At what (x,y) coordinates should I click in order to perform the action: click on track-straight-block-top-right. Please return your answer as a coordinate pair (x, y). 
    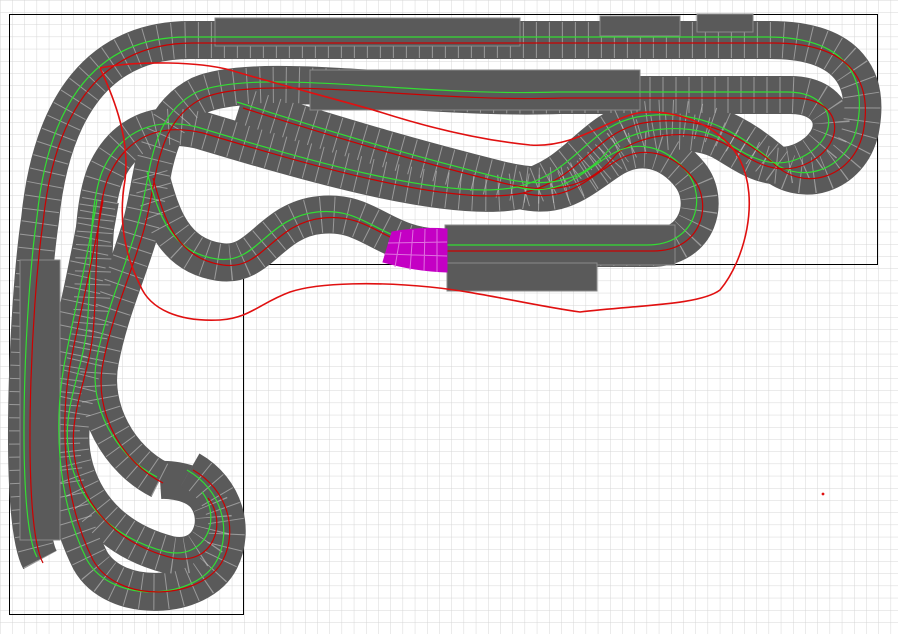
    Looking at the image, I should click on (640, 26).